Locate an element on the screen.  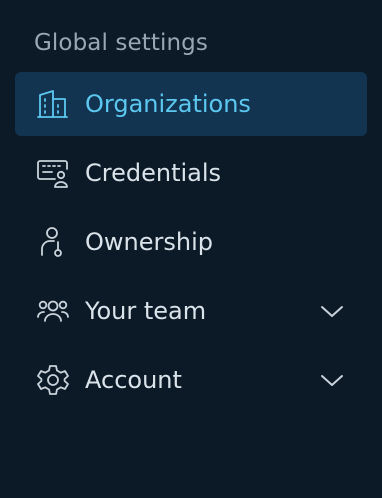
sidebar-item-credentials: Credentials is located at coordinates (191, 173).